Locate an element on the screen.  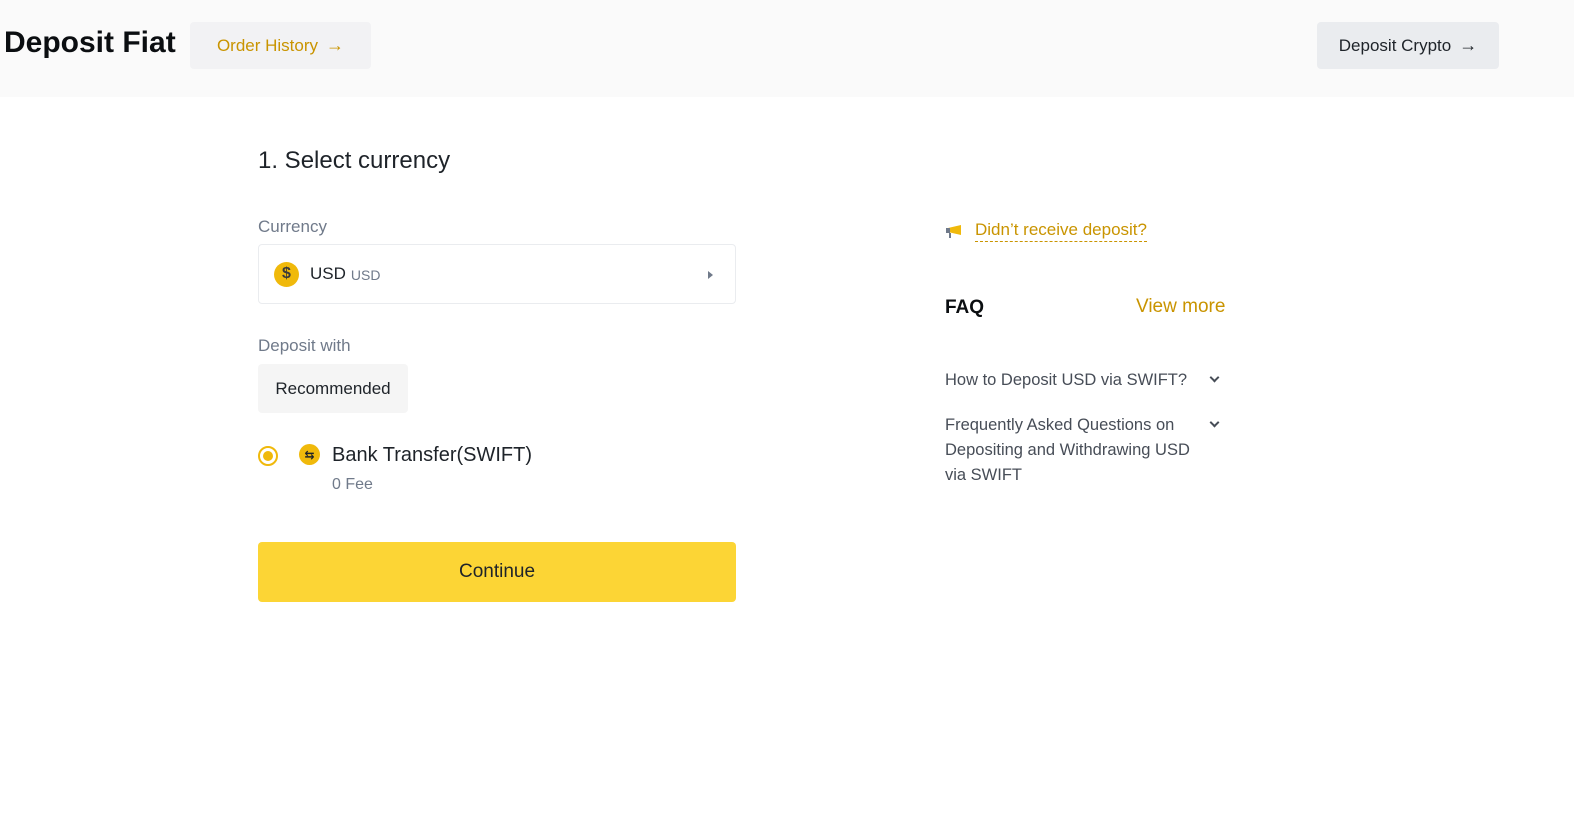
page-title: Deposit Fiat is located at coordinates (90, 42).